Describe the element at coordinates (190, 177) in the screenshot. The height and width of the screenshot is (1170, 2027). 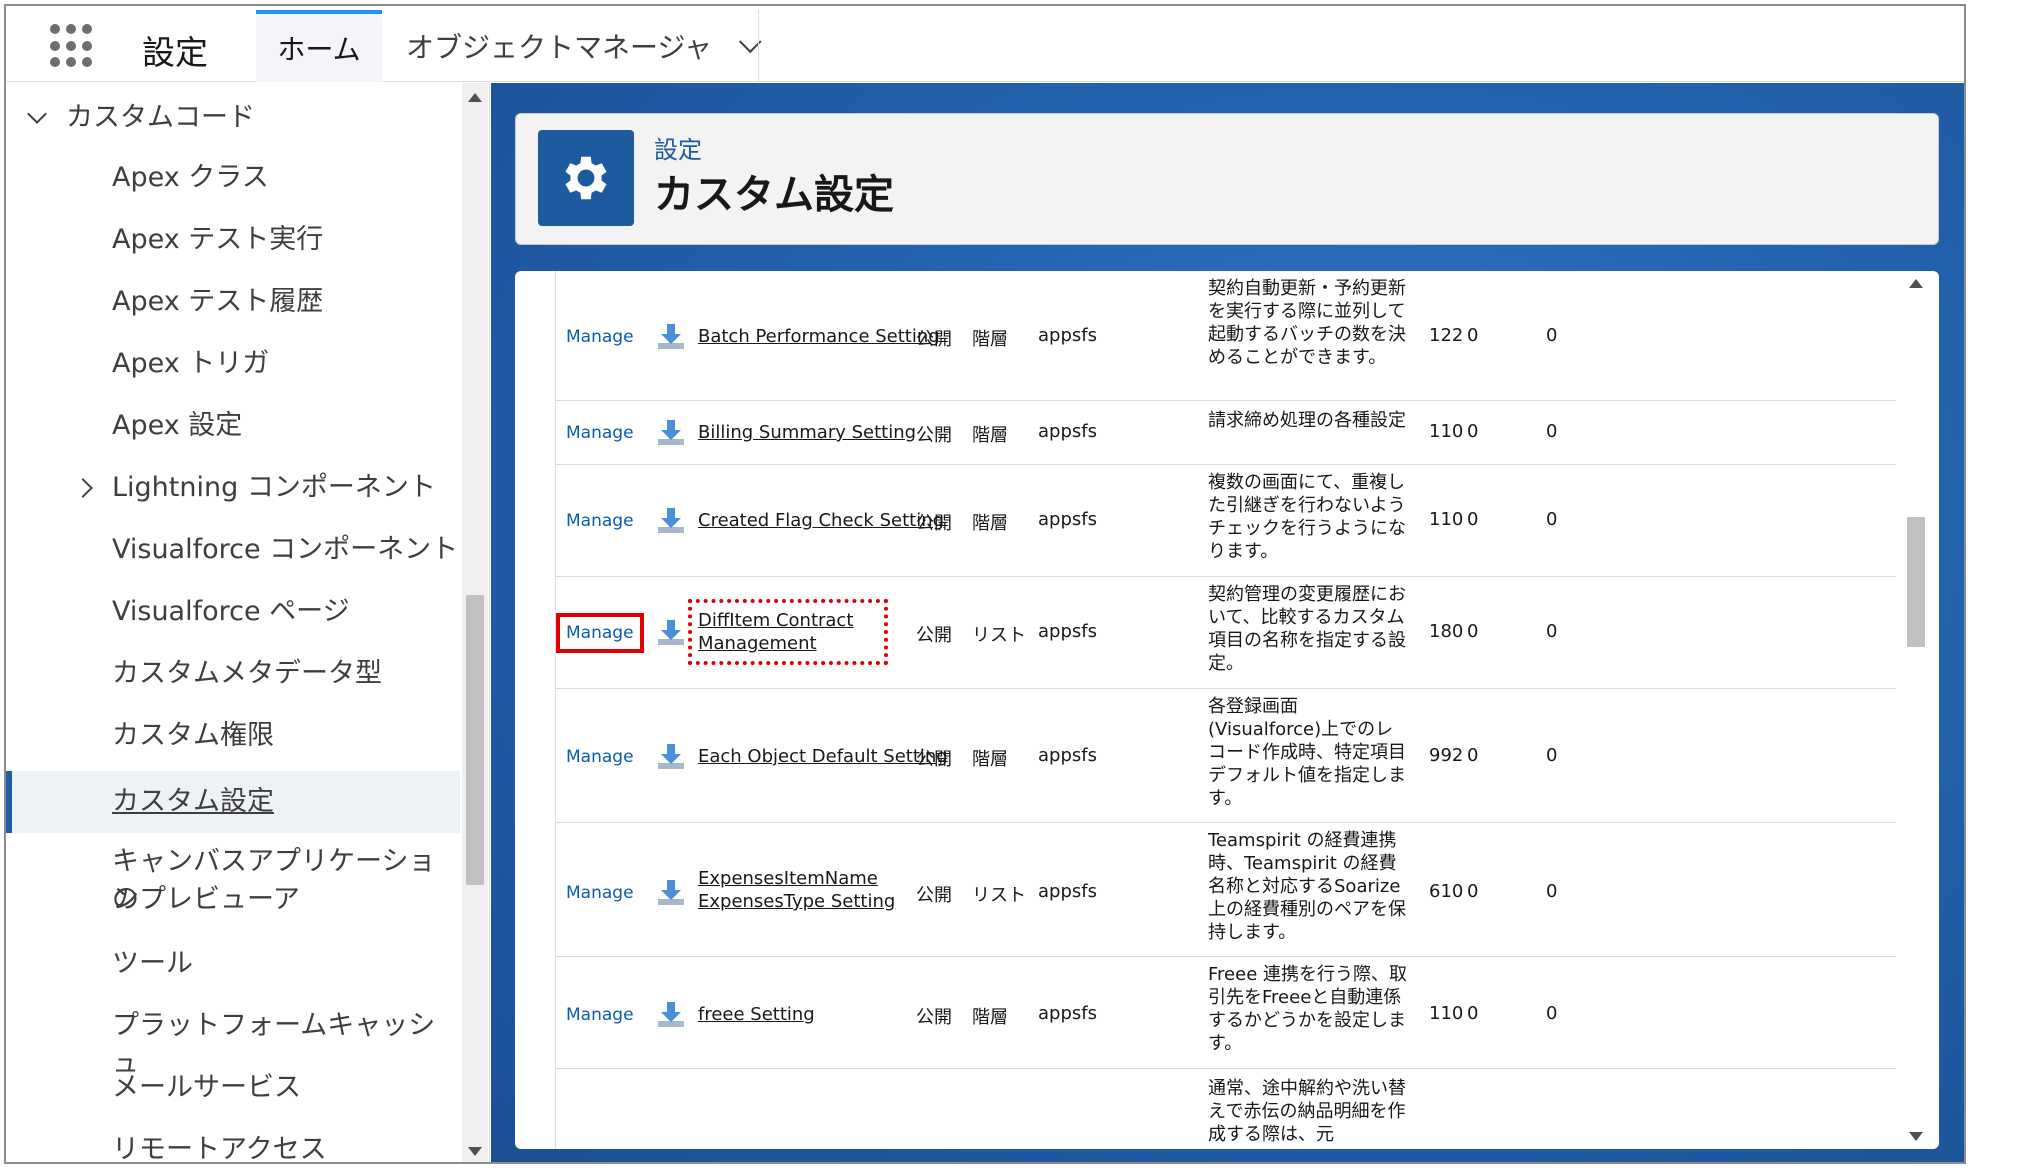
I see `sidebar-item-label: Apex クラス` at that location.